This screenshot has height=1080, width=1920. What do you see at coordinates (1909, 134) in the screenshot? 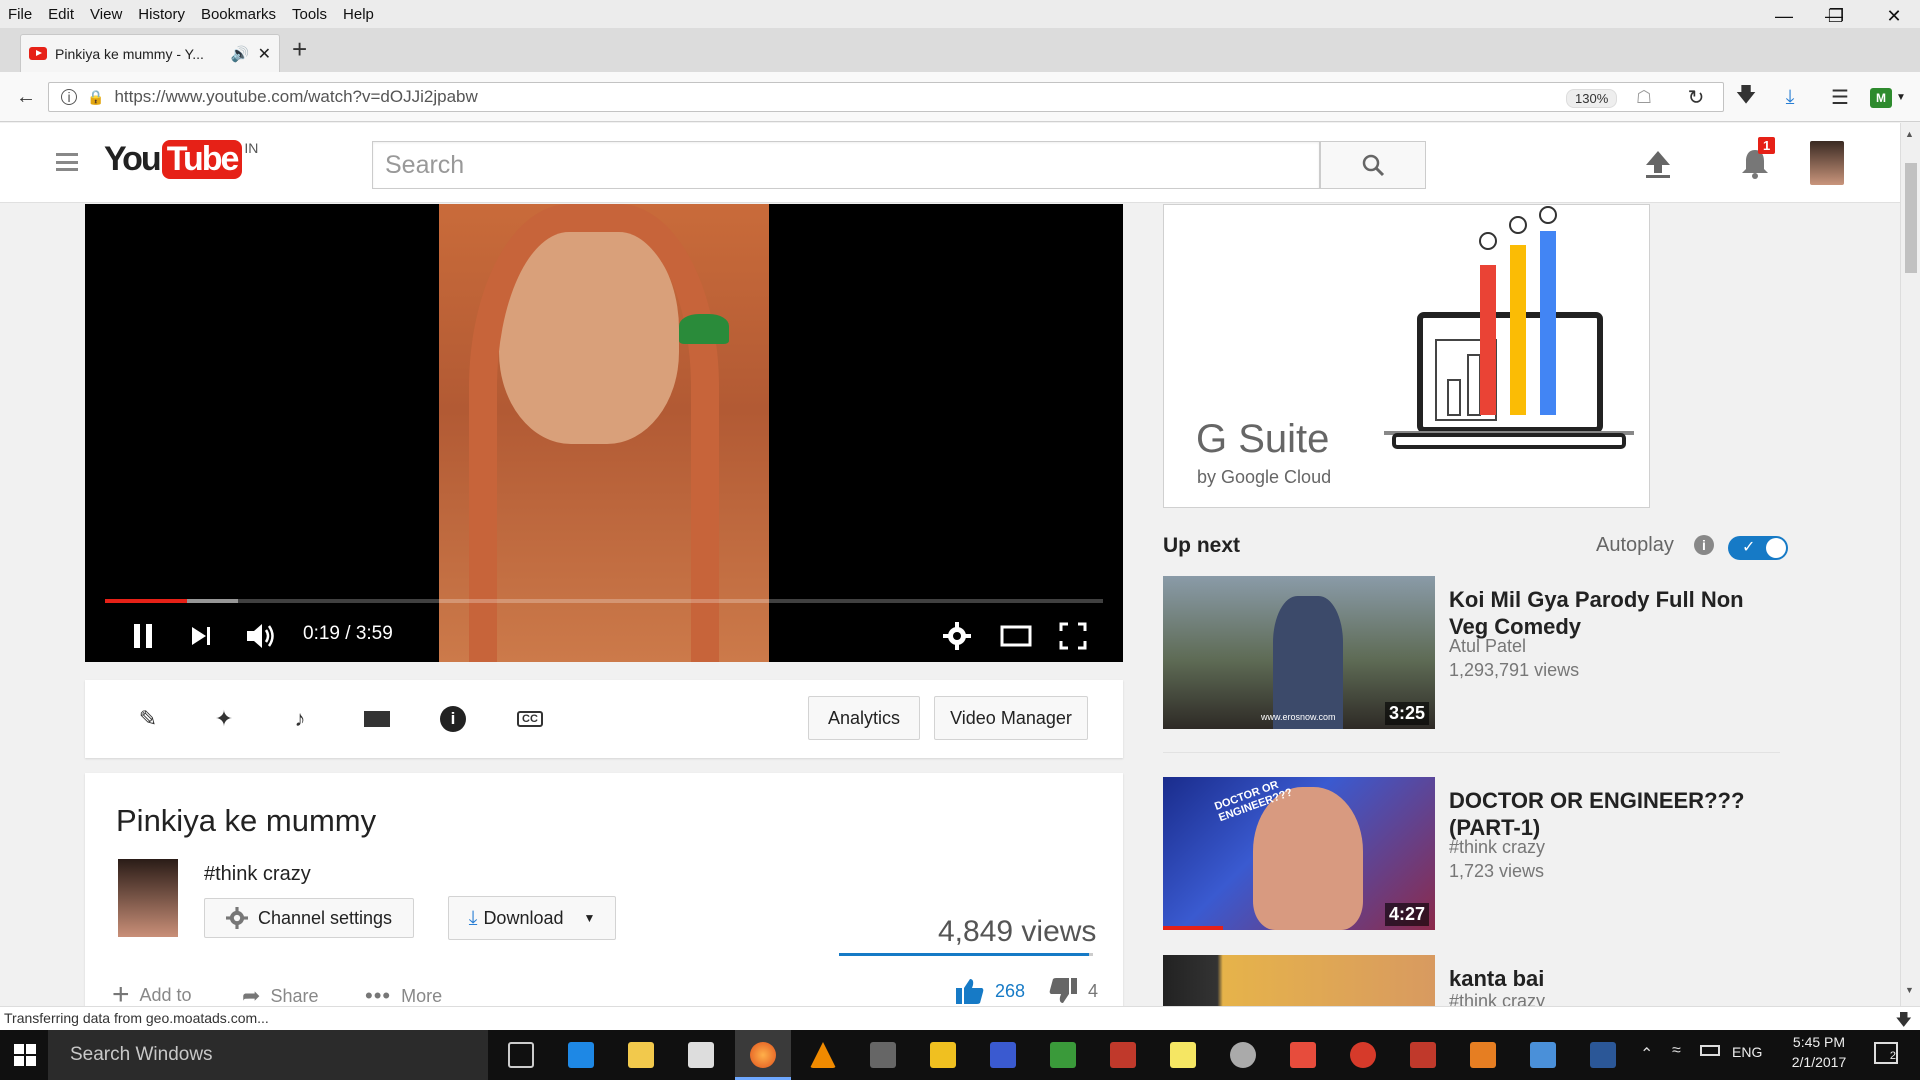
I see `scroll-up-arrow-icon: ▲` at bounding box center [1909, 134].